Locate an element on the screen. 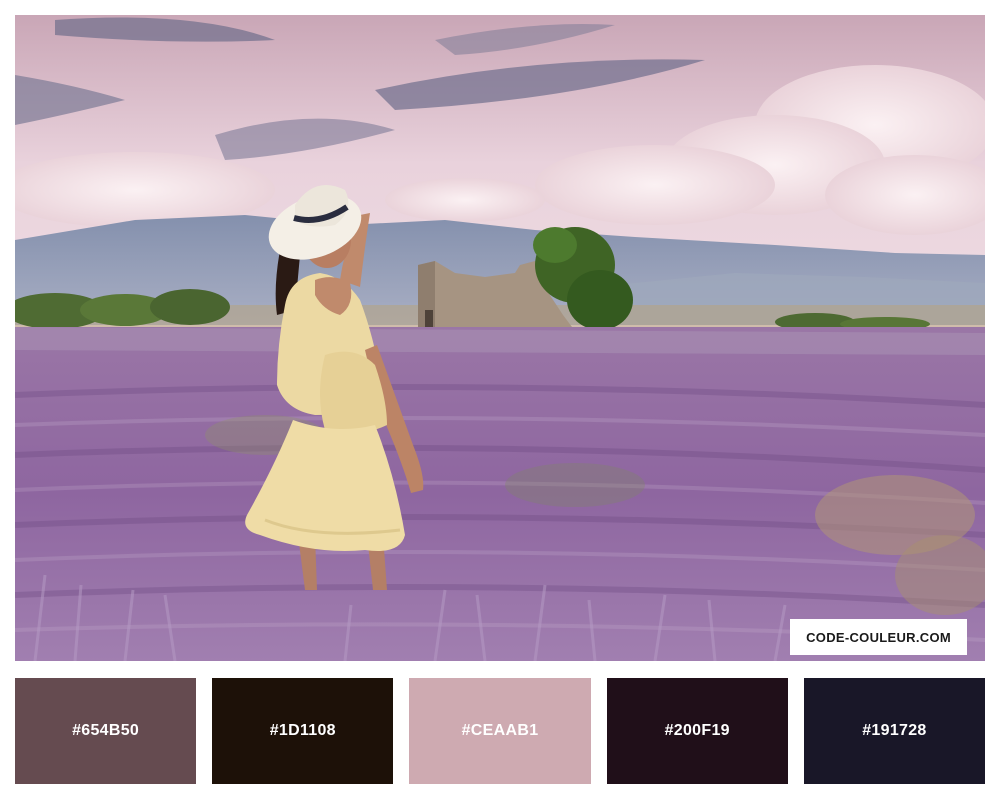  swatch-hex-label: #200F19 is located at coordinates (697, 730).